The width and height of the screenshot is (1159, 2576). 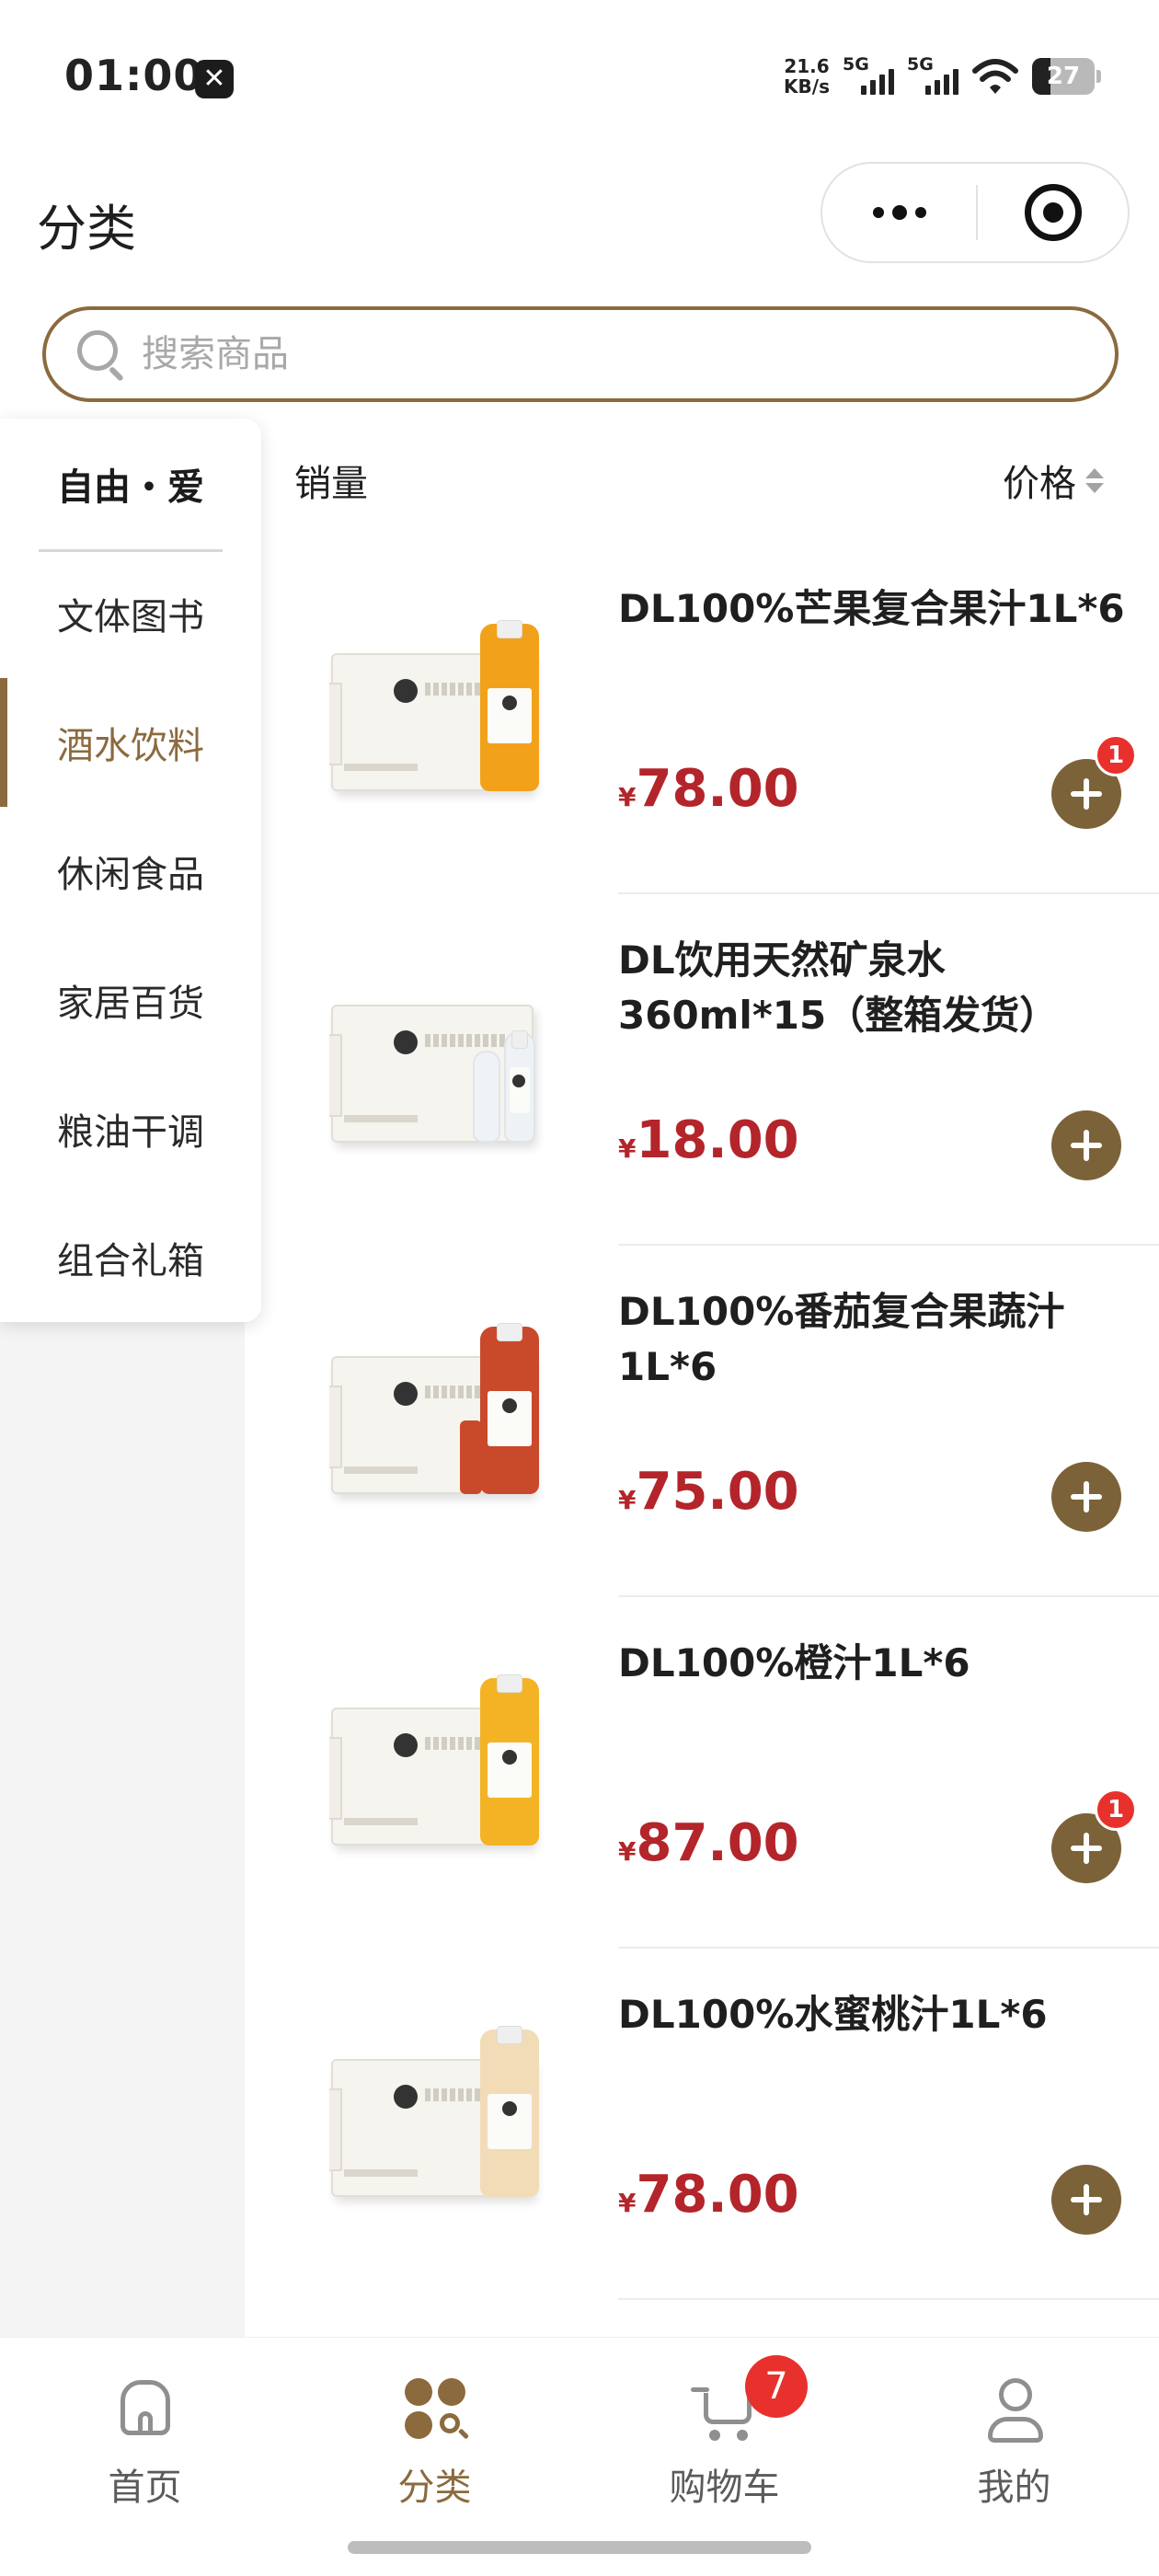 I want to click on signal-icon-2: 5G, so click(x=932, y=76).